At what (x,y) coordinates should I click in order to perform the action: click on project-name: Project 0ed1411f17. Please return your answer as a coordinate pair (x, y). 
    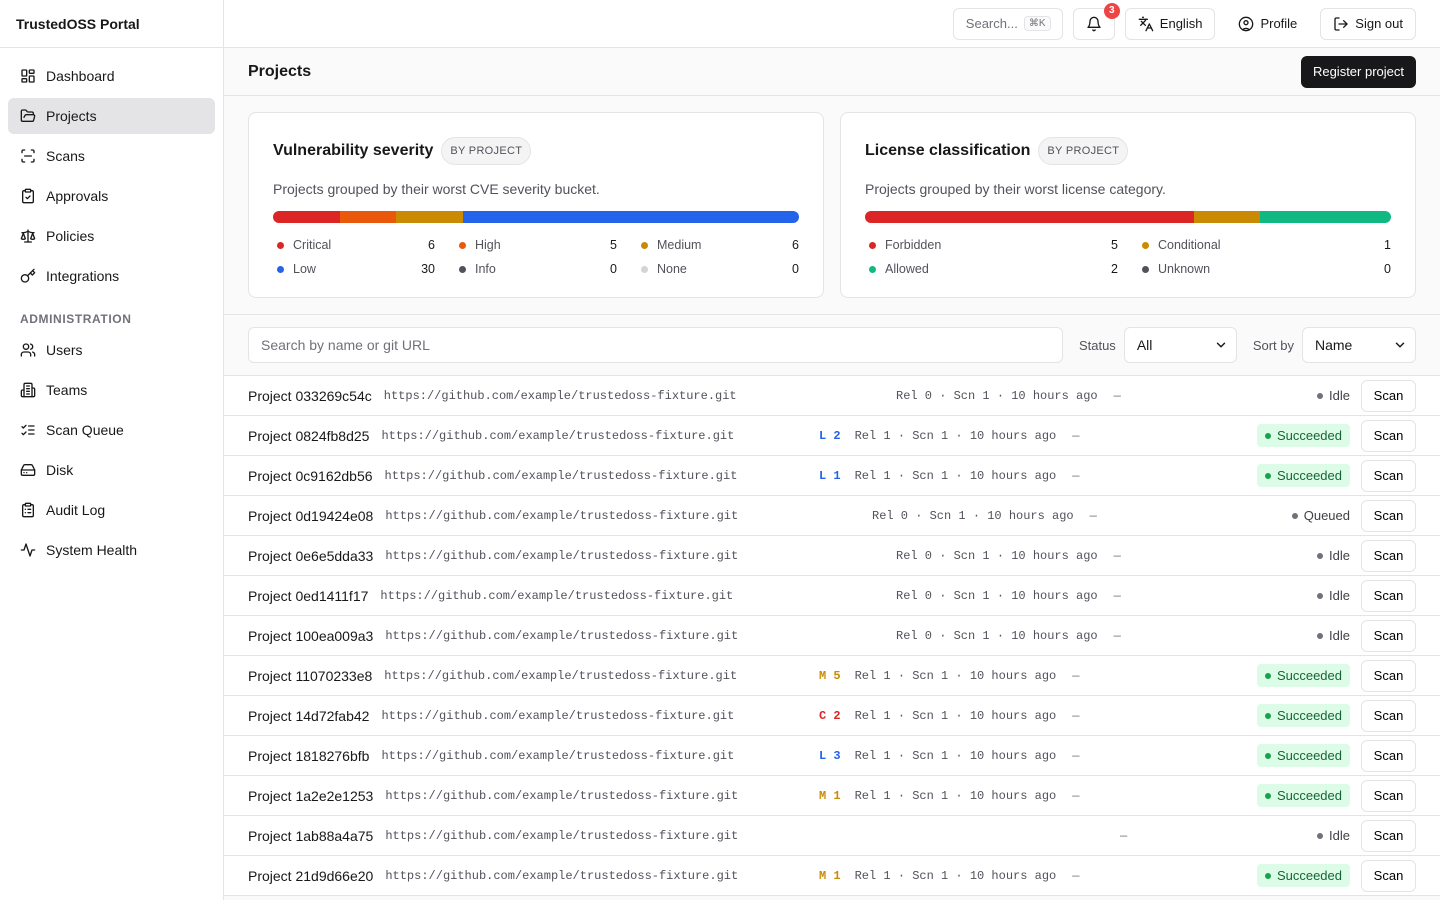
    Looking at the image, I should click on (308, 596).